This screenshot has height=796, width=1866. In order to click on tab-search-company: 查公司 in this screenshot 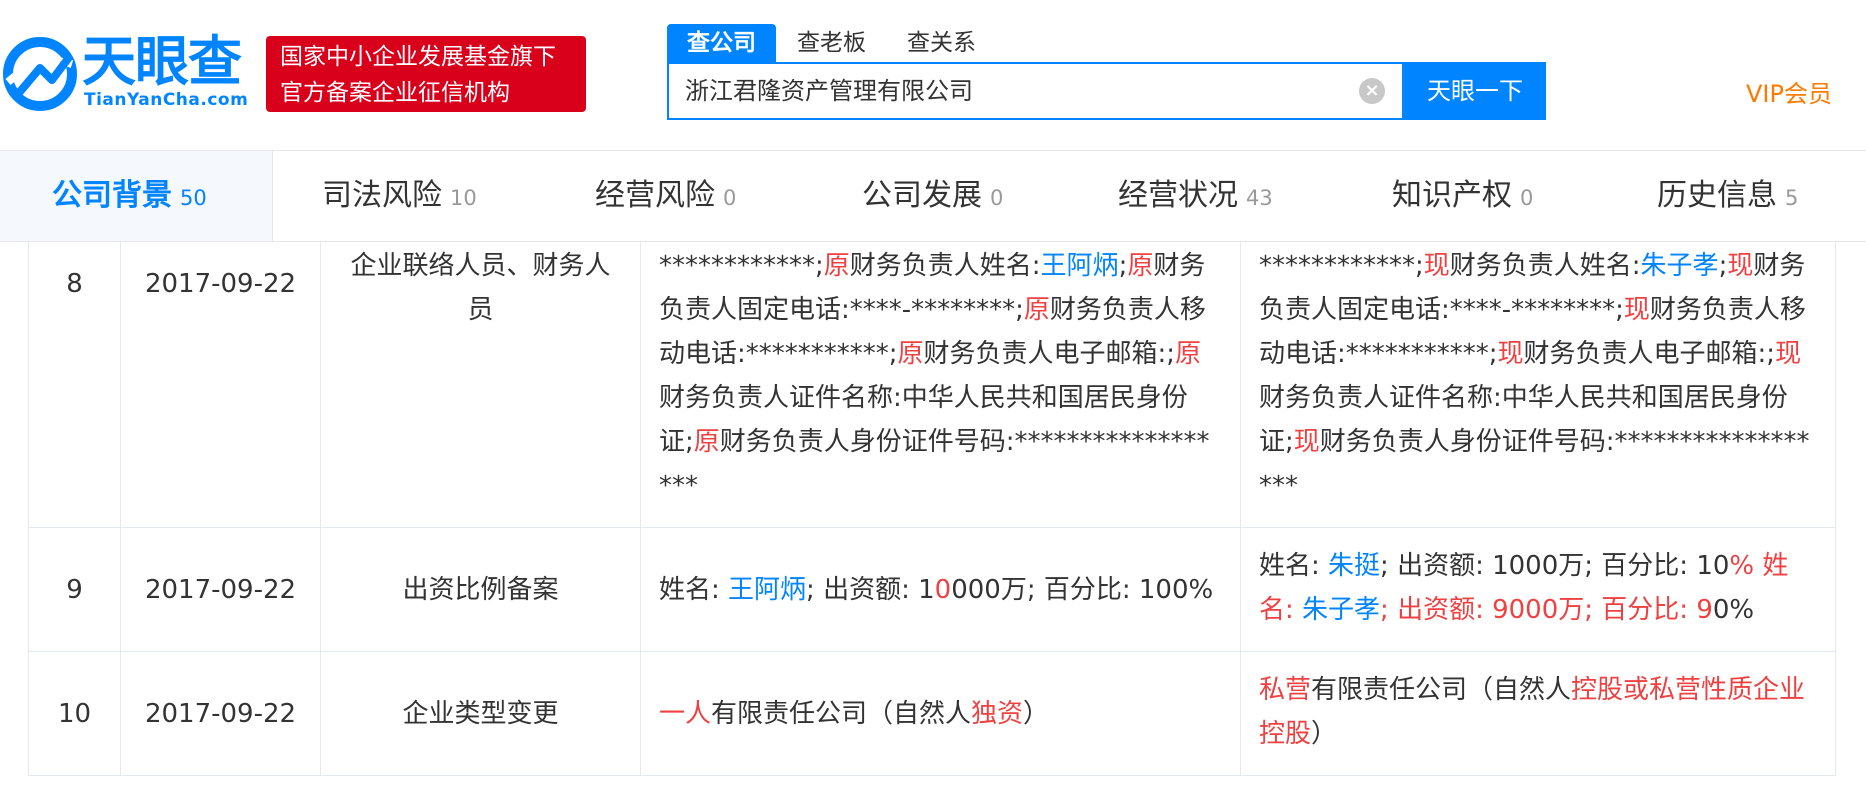, I will do `click(721, 43)`.